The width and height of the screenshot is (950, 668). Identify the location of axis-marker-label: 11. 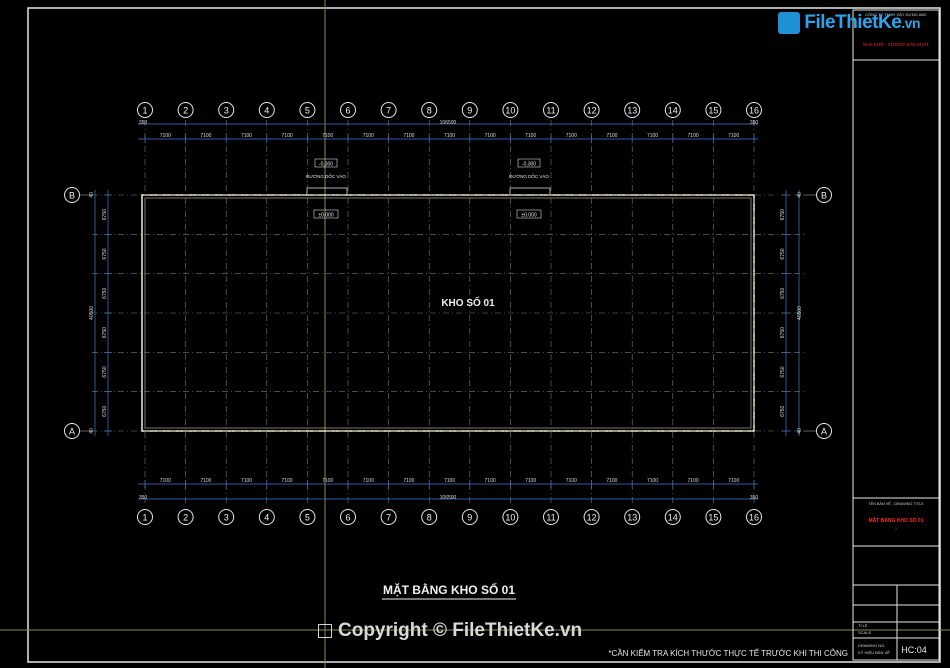
(550, 518).